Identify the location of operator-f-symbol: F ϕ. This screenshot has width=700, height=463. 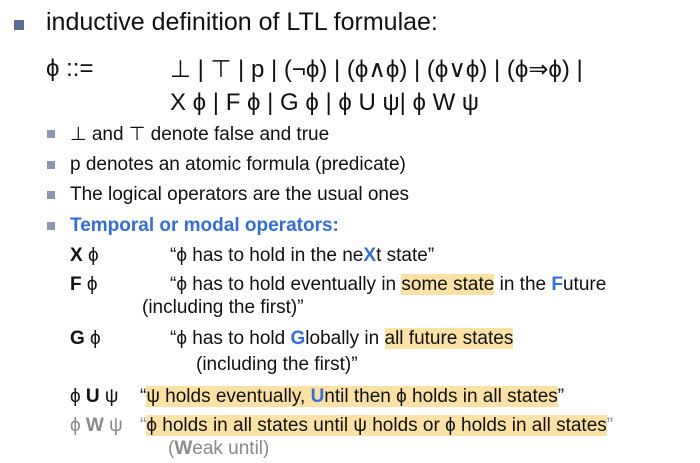
(84, 285).